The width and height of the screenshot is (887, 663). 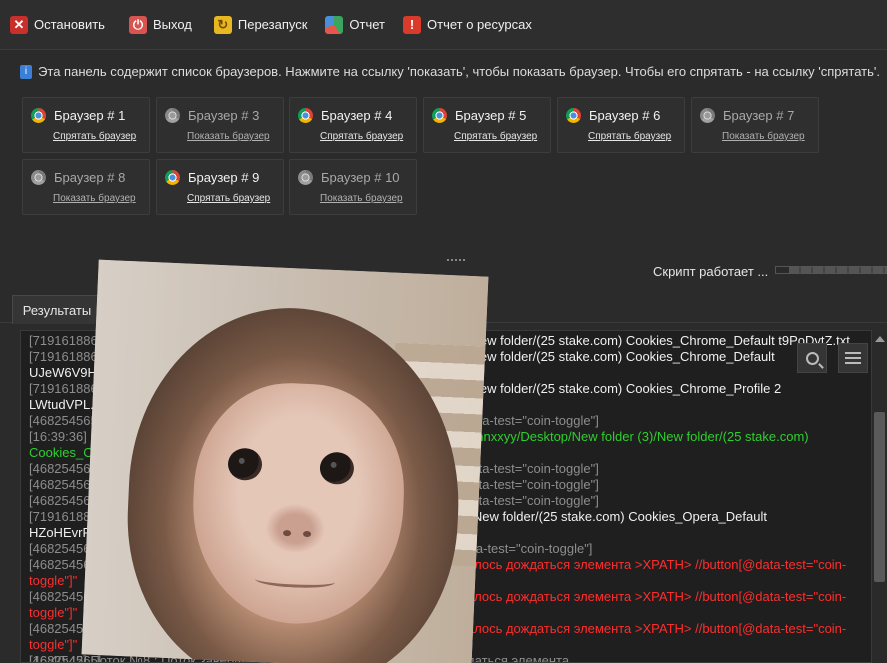 What do you see at coordinates (224, 115) in the screenshot?
I see `browser-name: Браузер # 3` at bounding box center [224, 115].